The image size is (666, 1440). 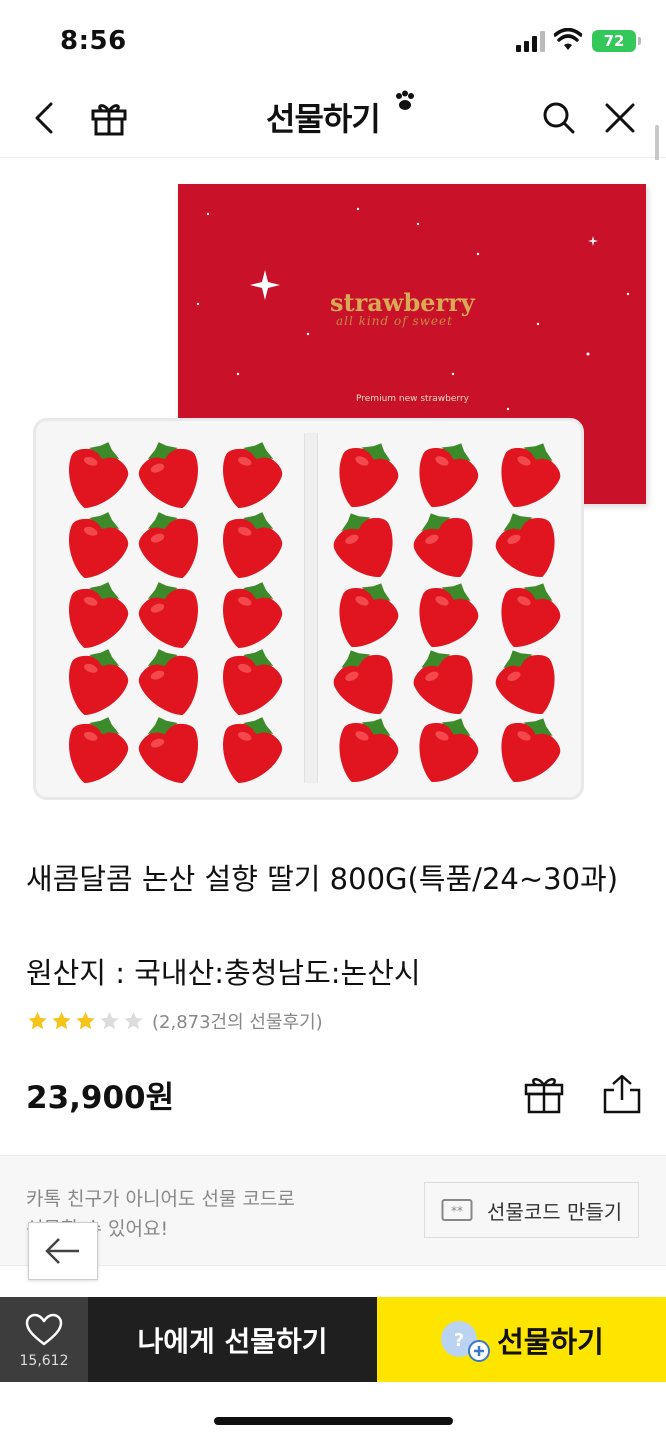 What do you see at coordinates (466, 1341) in the screenshot?
I see `friend-add-icon: ?` at bounding box center [466, 1341].